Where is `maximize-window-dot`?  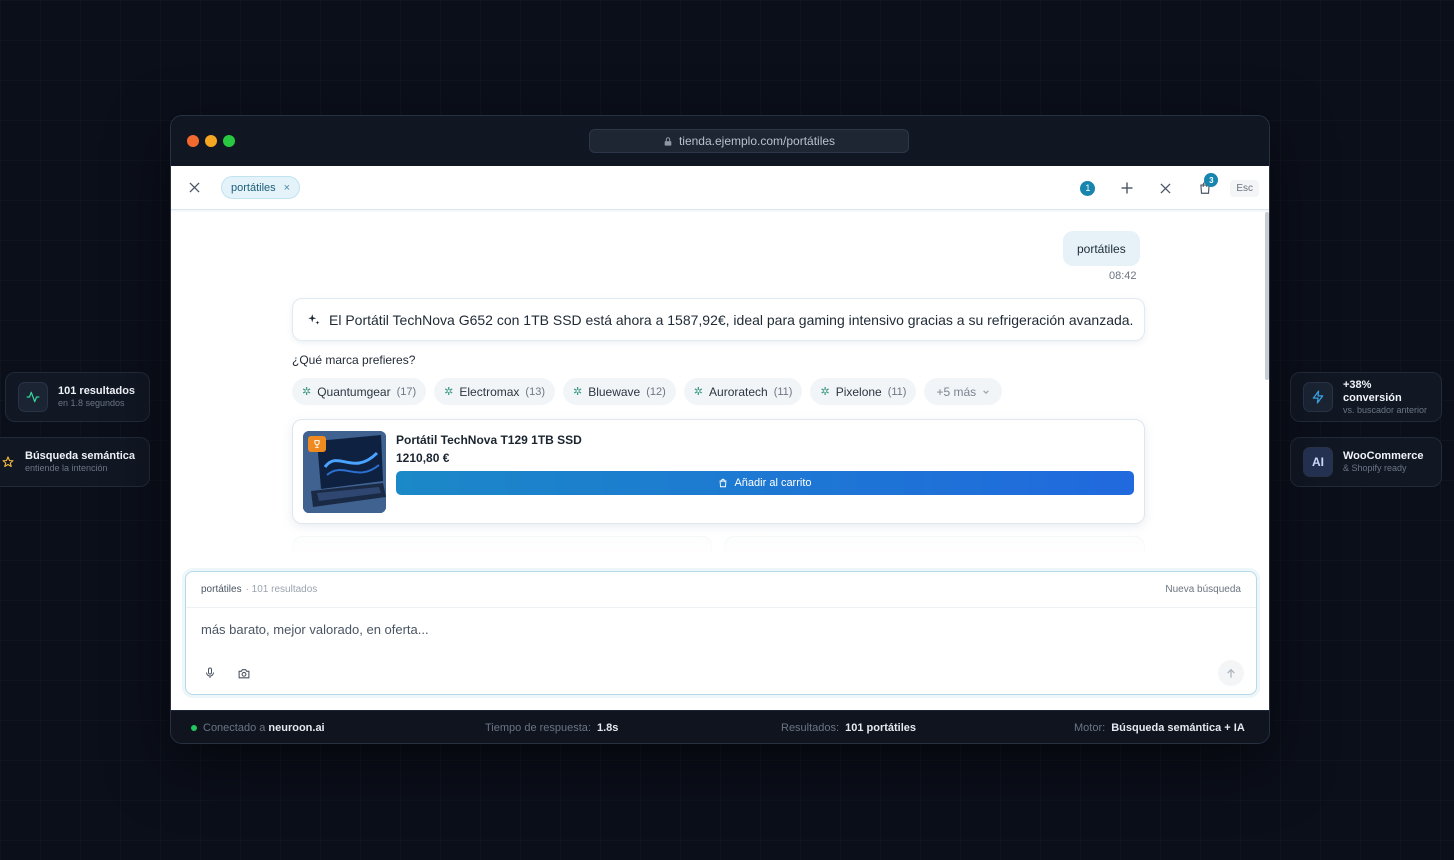 maximize-window-dot is located at coordinates (229, 141).